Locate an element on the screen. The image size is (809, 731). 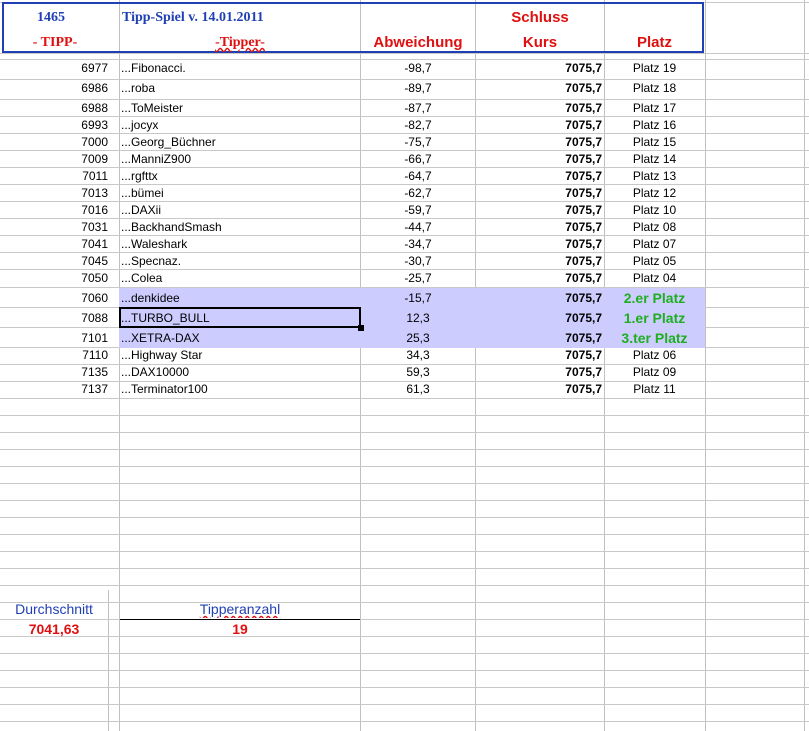
tipper-name: ...XETRA-DAX is located at coordinates (240, 338).